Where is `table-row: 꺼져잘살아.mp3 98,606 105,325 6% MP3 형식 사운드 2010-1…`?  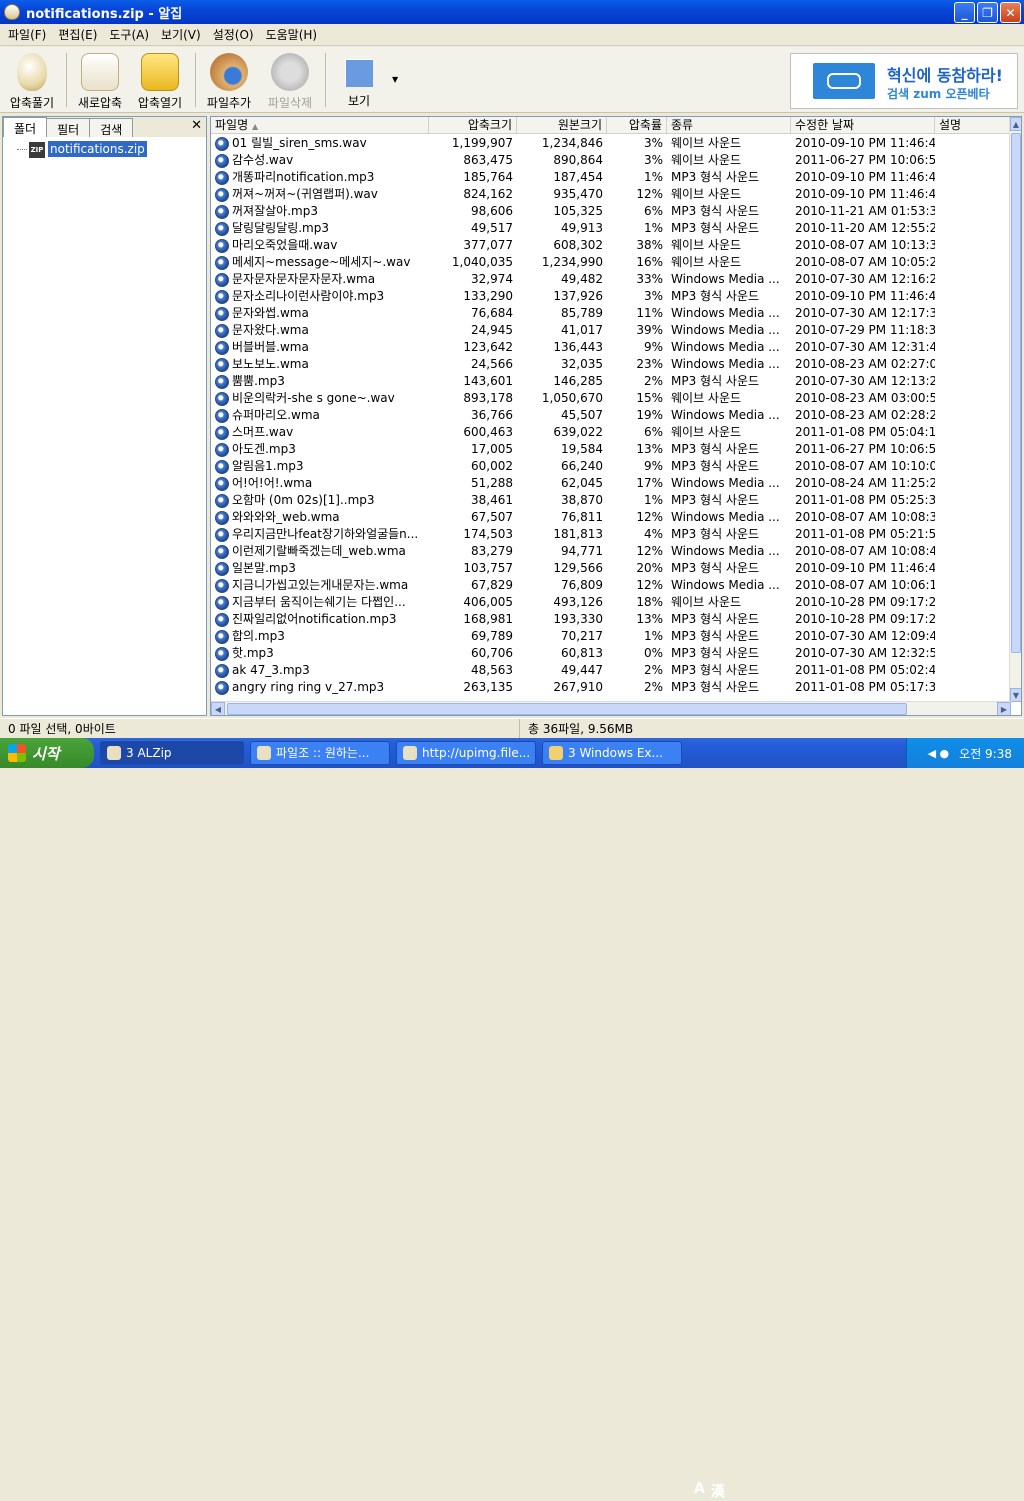 table-row: 꺼져잘살아.mp3 98,606 105,325 6% MP3 형식 사운드 2010-1… is located at coordinates (611, 211).